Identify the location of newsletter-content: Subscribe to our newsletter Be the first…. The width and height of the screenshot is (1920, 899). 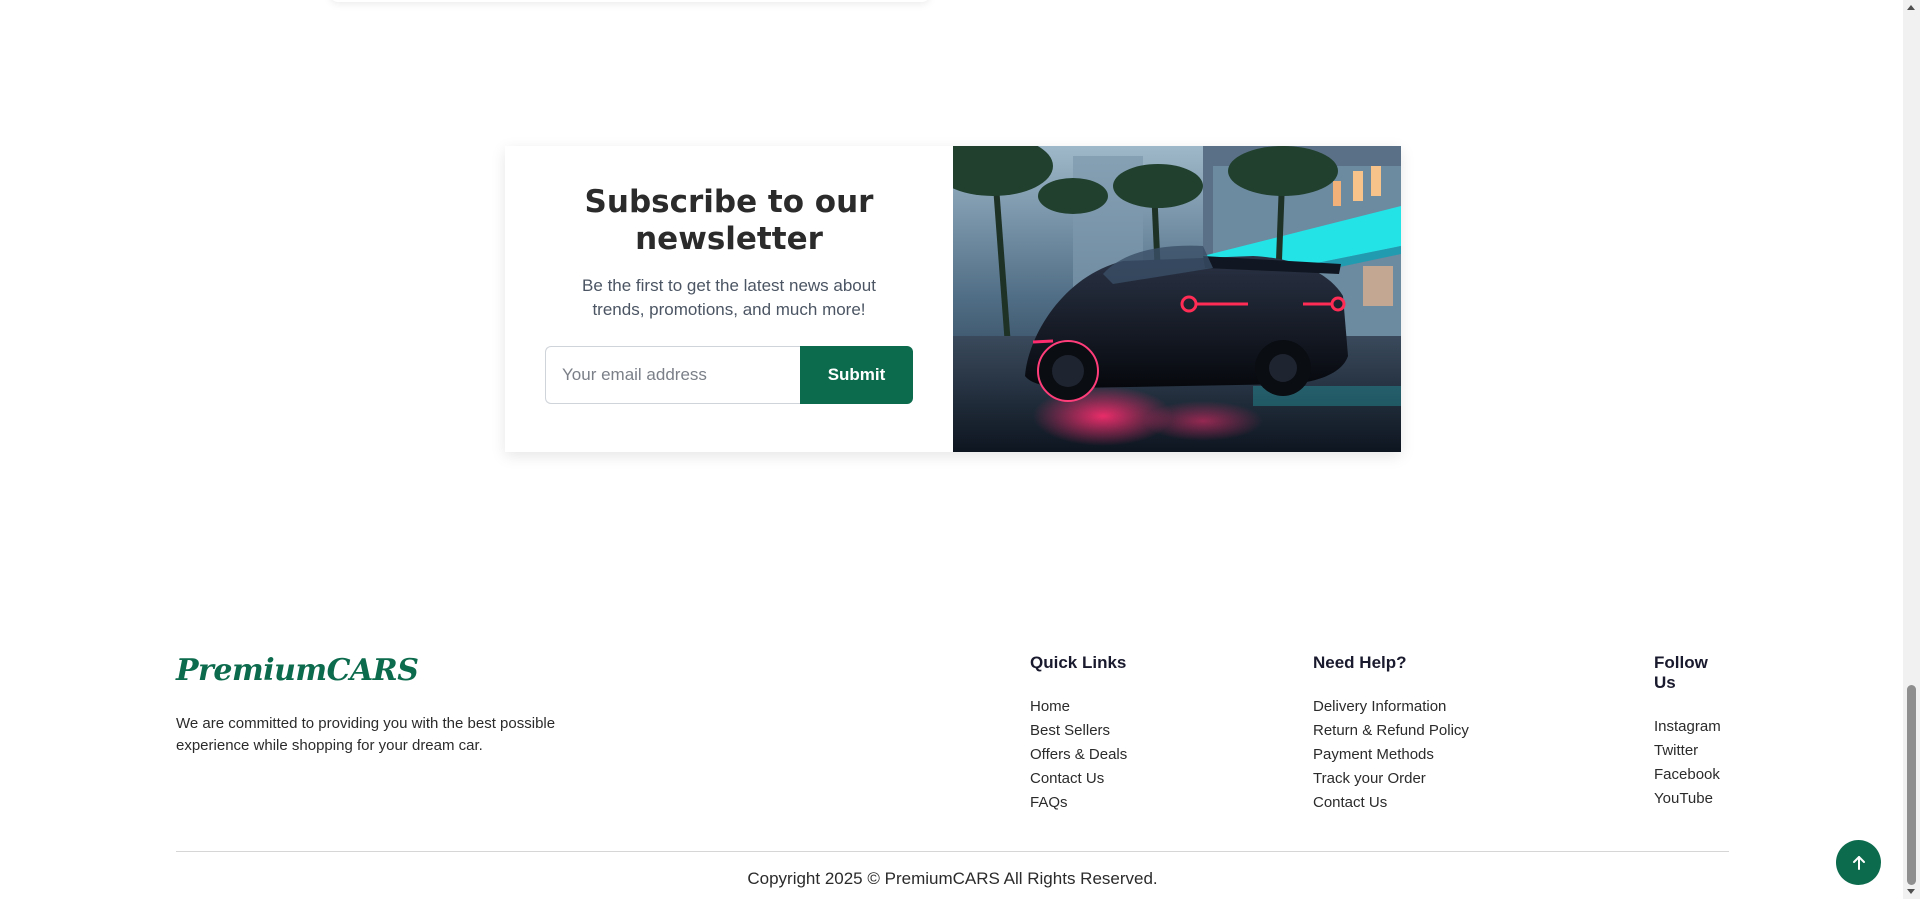
(729, 299).